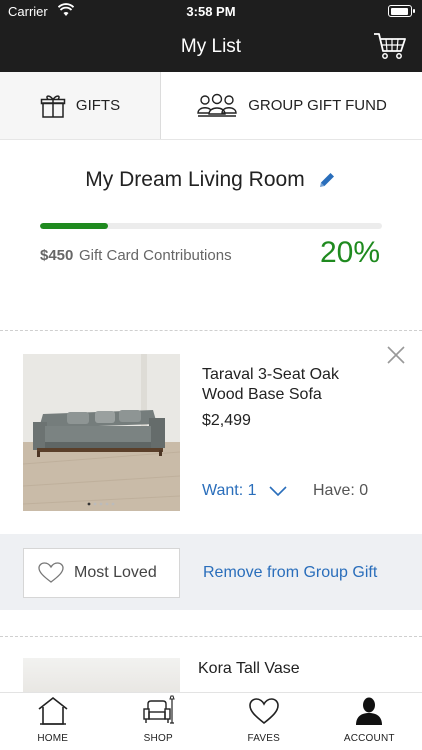  I want to click on home-icon, so click(53, 710).